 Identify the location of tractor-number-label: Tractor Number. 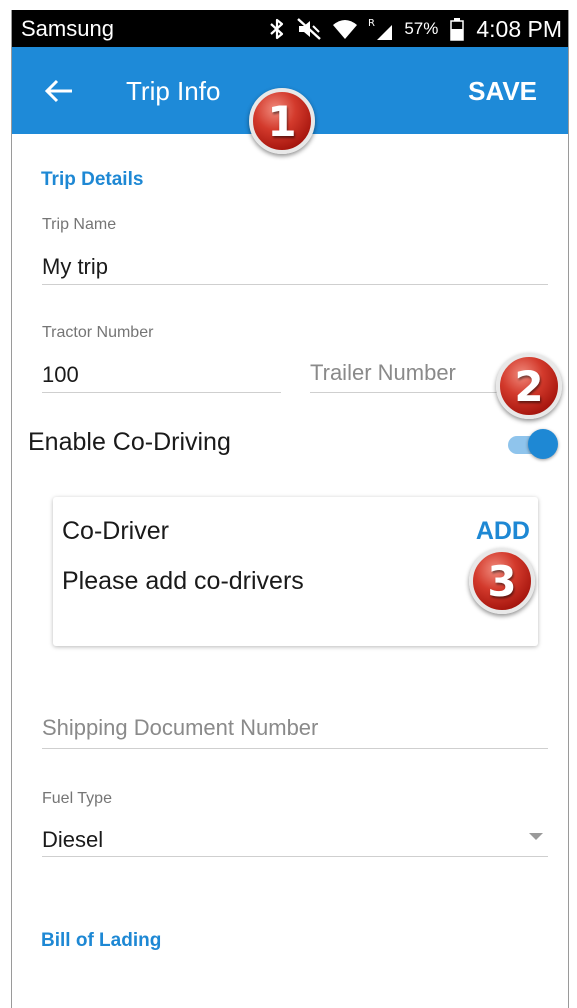
(98, 332).